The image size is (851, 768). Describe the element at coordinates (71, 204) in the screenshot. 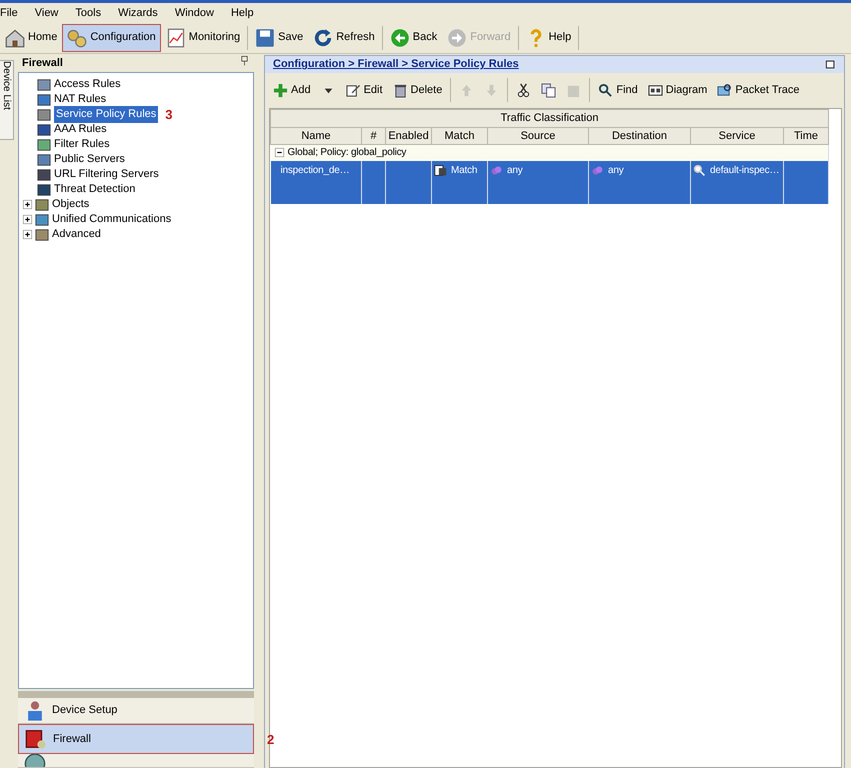

I see `tree-item: Objects` at that location.